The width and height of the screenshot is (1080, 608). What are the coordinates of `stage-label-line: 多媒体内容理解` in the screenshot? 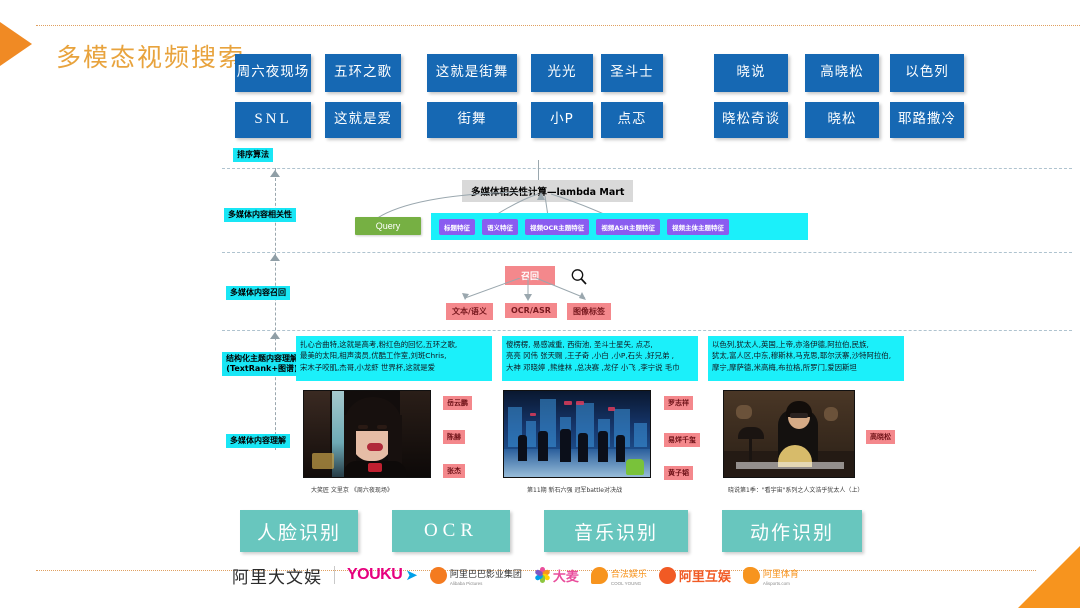 It's located at (258, 440).